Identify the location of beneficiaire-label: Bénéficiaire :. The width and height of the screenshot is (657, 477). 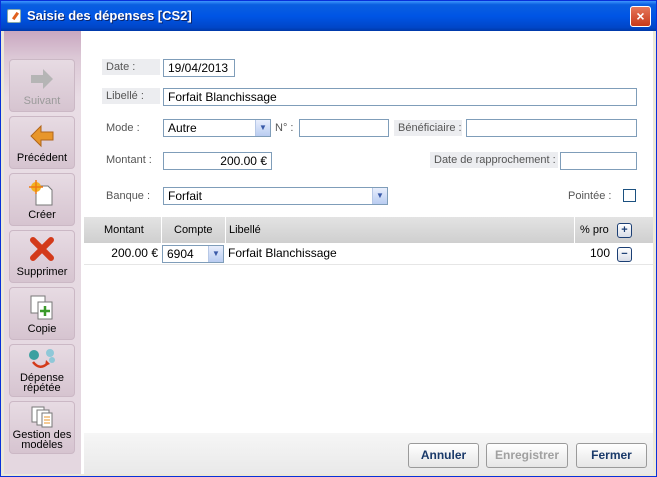
(428, 128).